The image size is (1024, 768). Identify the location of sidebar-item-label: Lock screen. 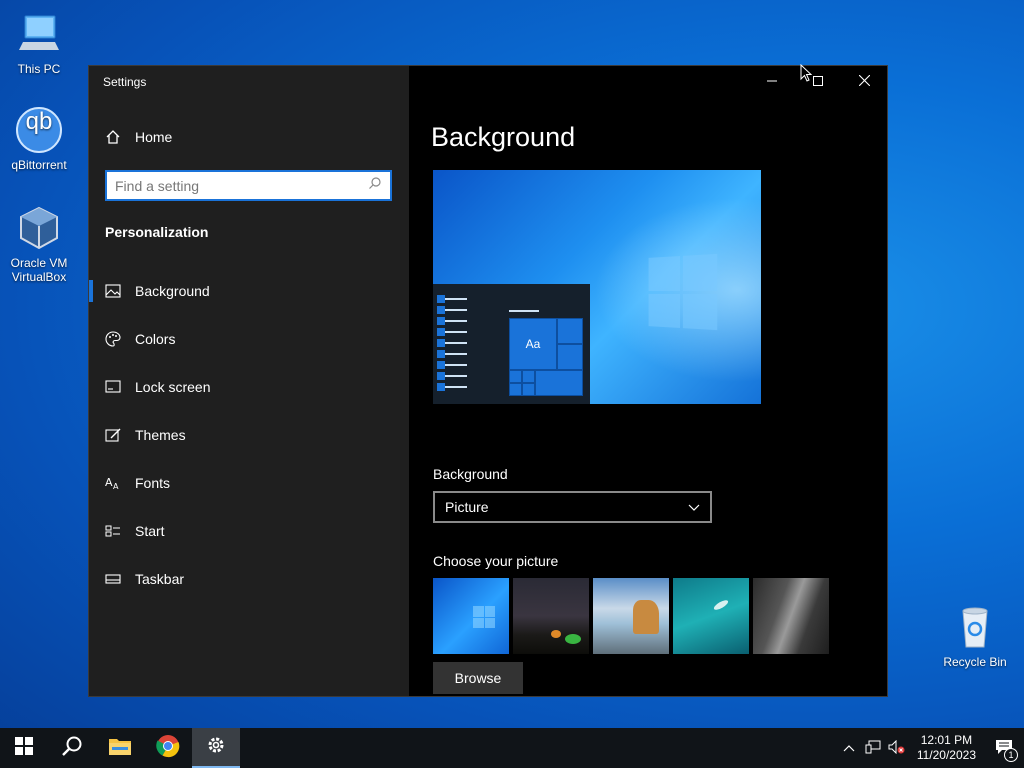
(173, 387).